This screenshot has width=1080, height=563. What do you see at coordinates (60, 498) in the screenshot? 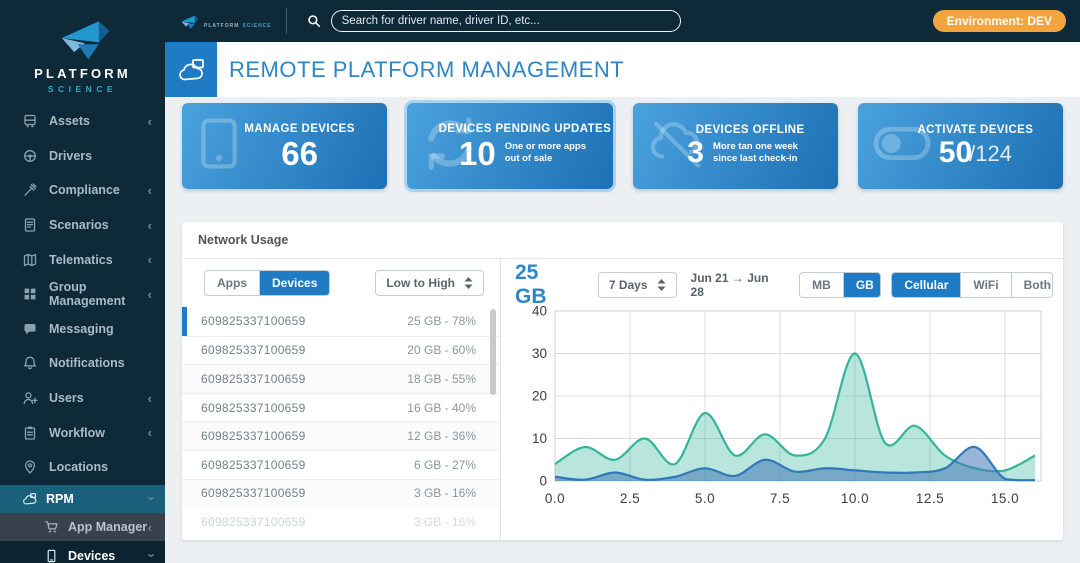
I see `sidebar-item-label: RPM` at bounding box center [60, 498].